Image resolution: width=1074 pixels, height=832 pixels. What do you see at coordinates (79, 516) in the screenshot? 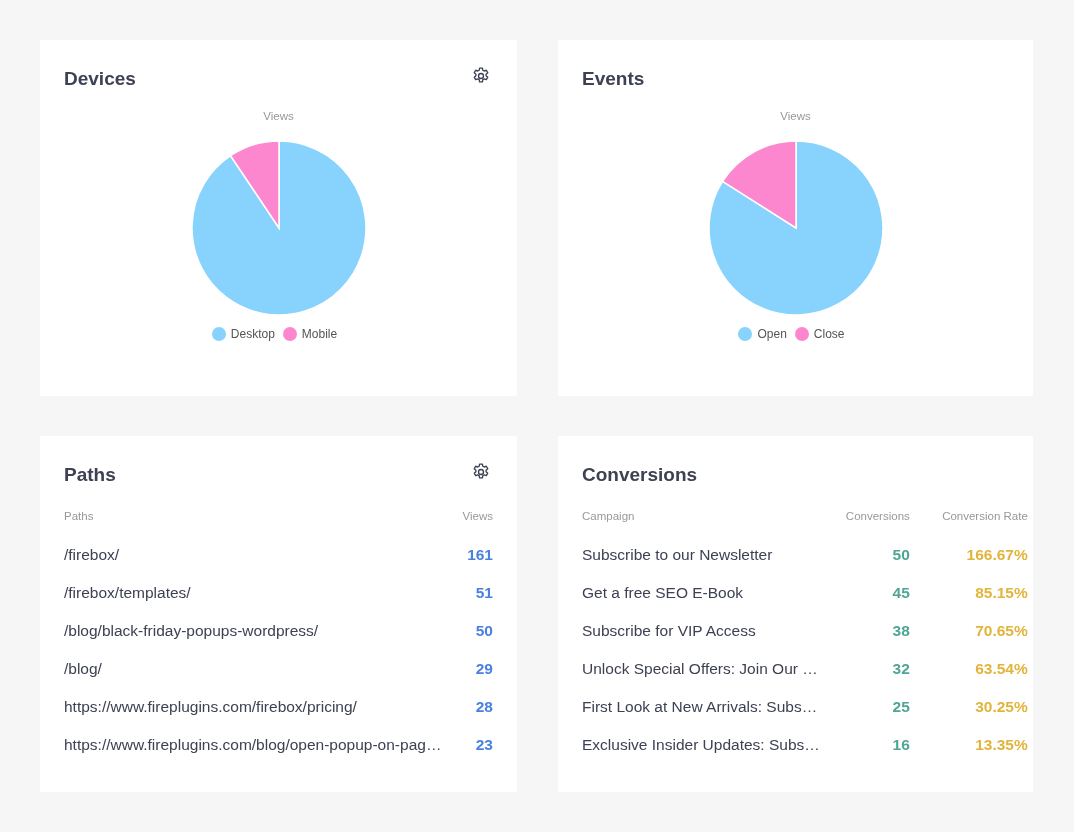
I see `column-header: Paths` at bounding box center [79, 516].